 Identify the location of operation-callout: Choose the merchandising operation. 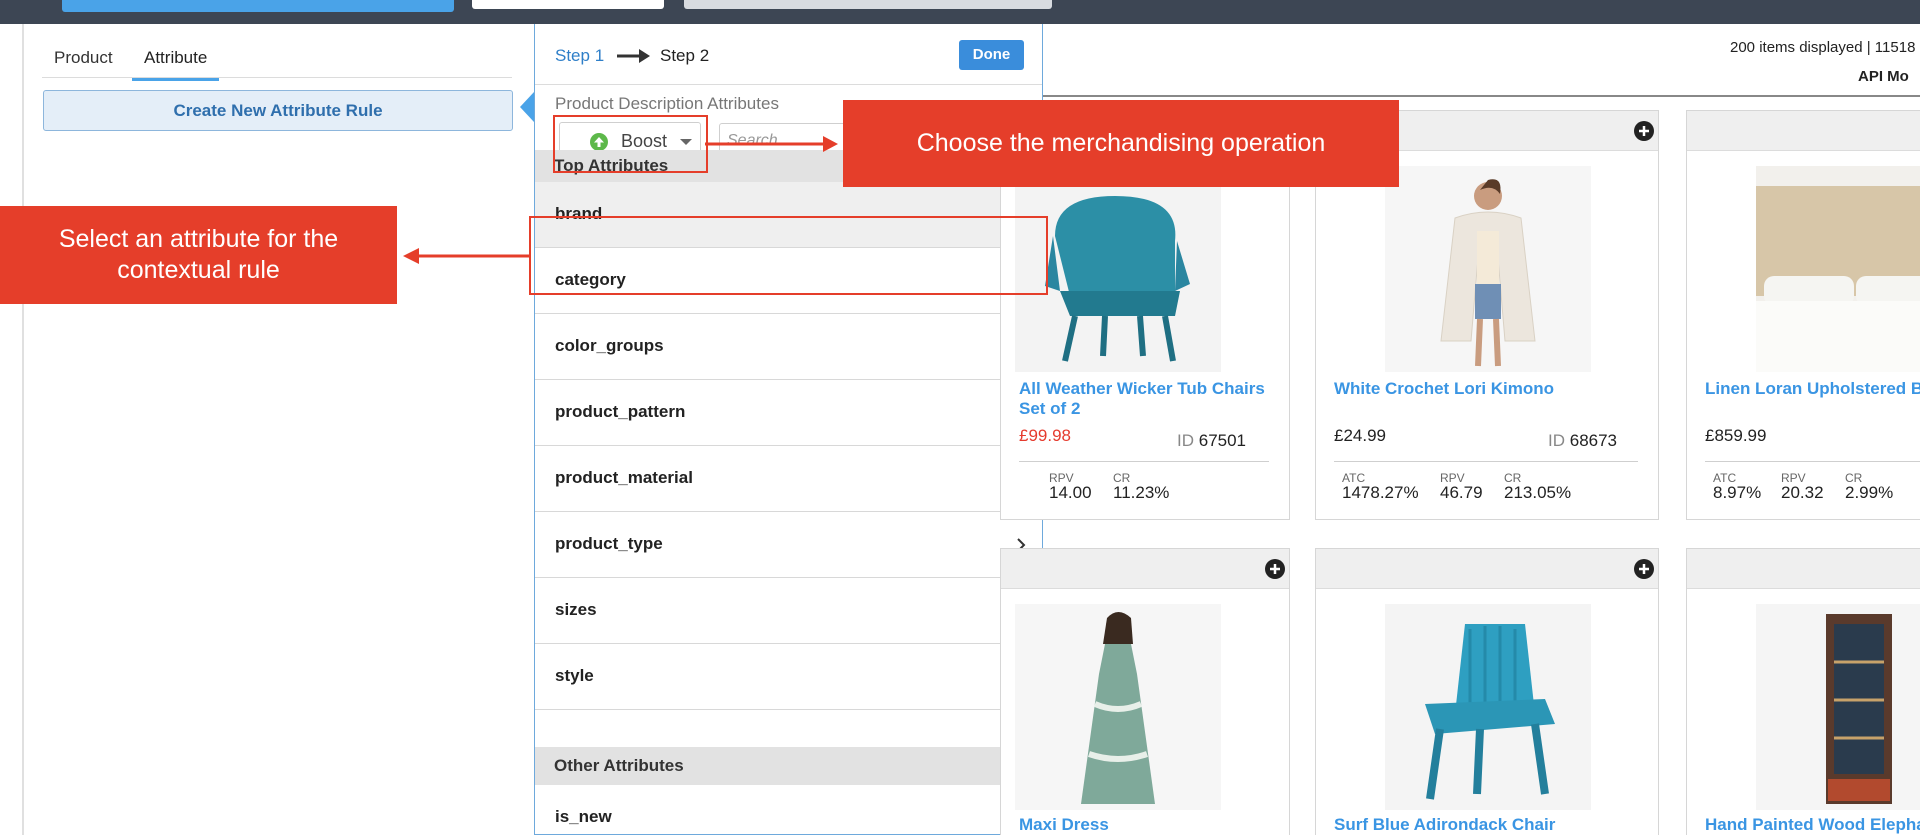
(1121, 143).